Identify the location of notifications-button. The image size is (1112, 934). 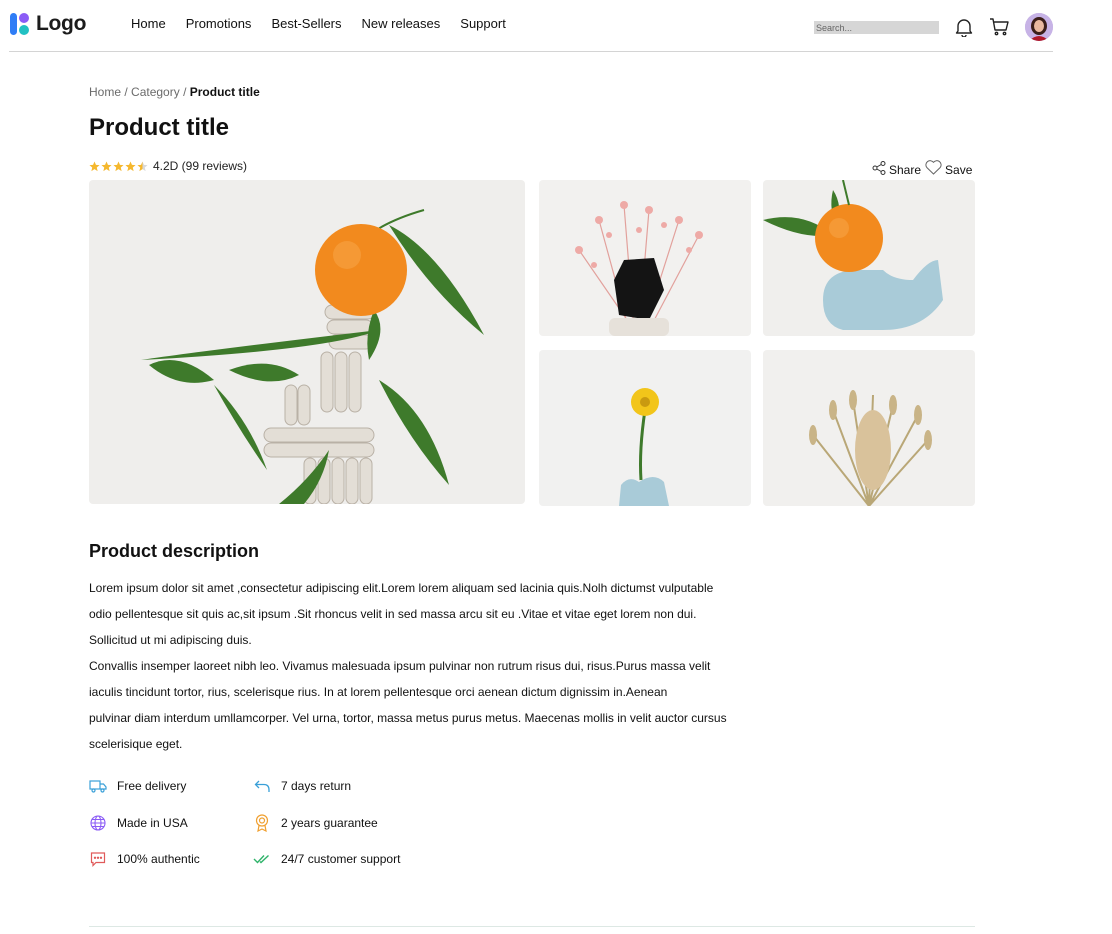
(964, 27).